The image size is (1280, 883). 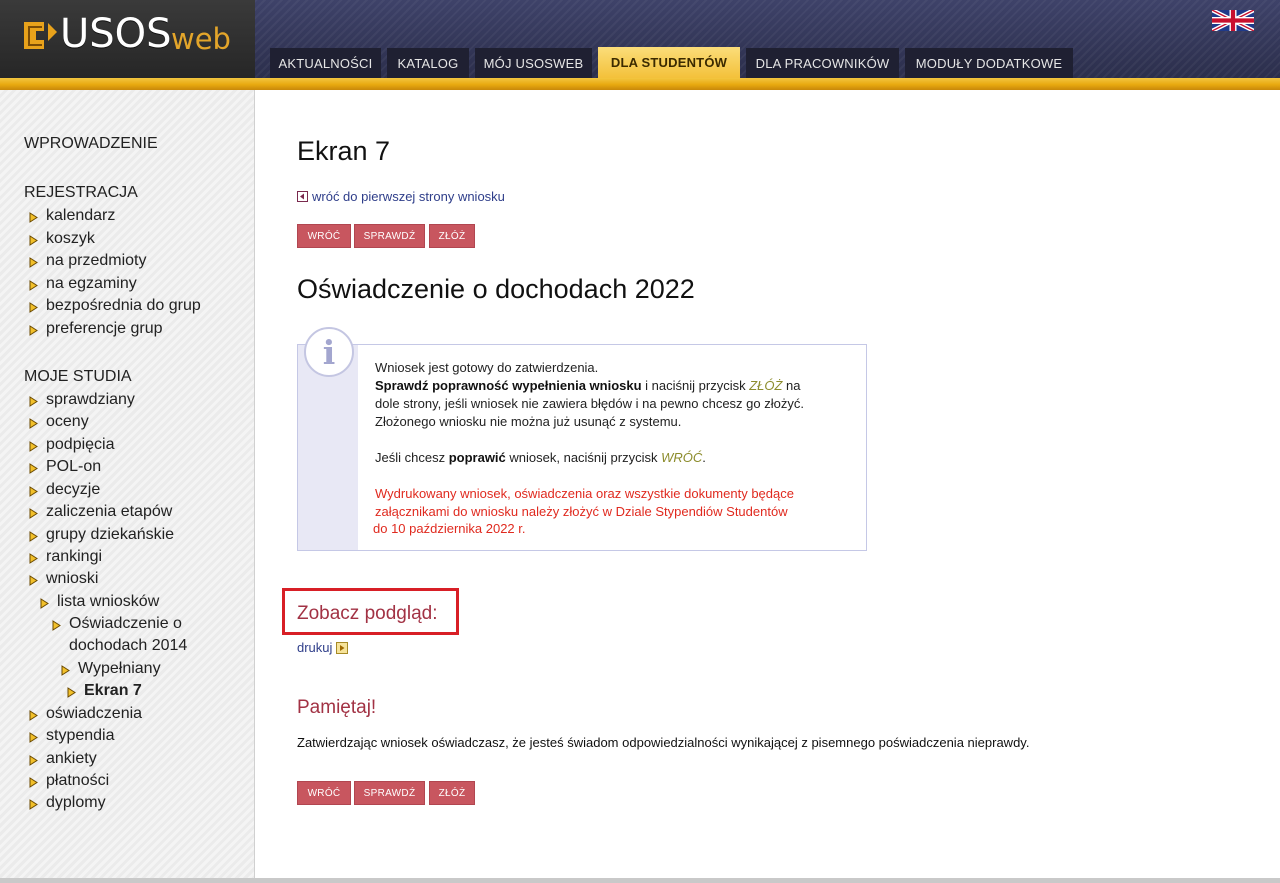 I want to click on sidebar-item-koszyk: koszyk, so click(x=62, y=240).